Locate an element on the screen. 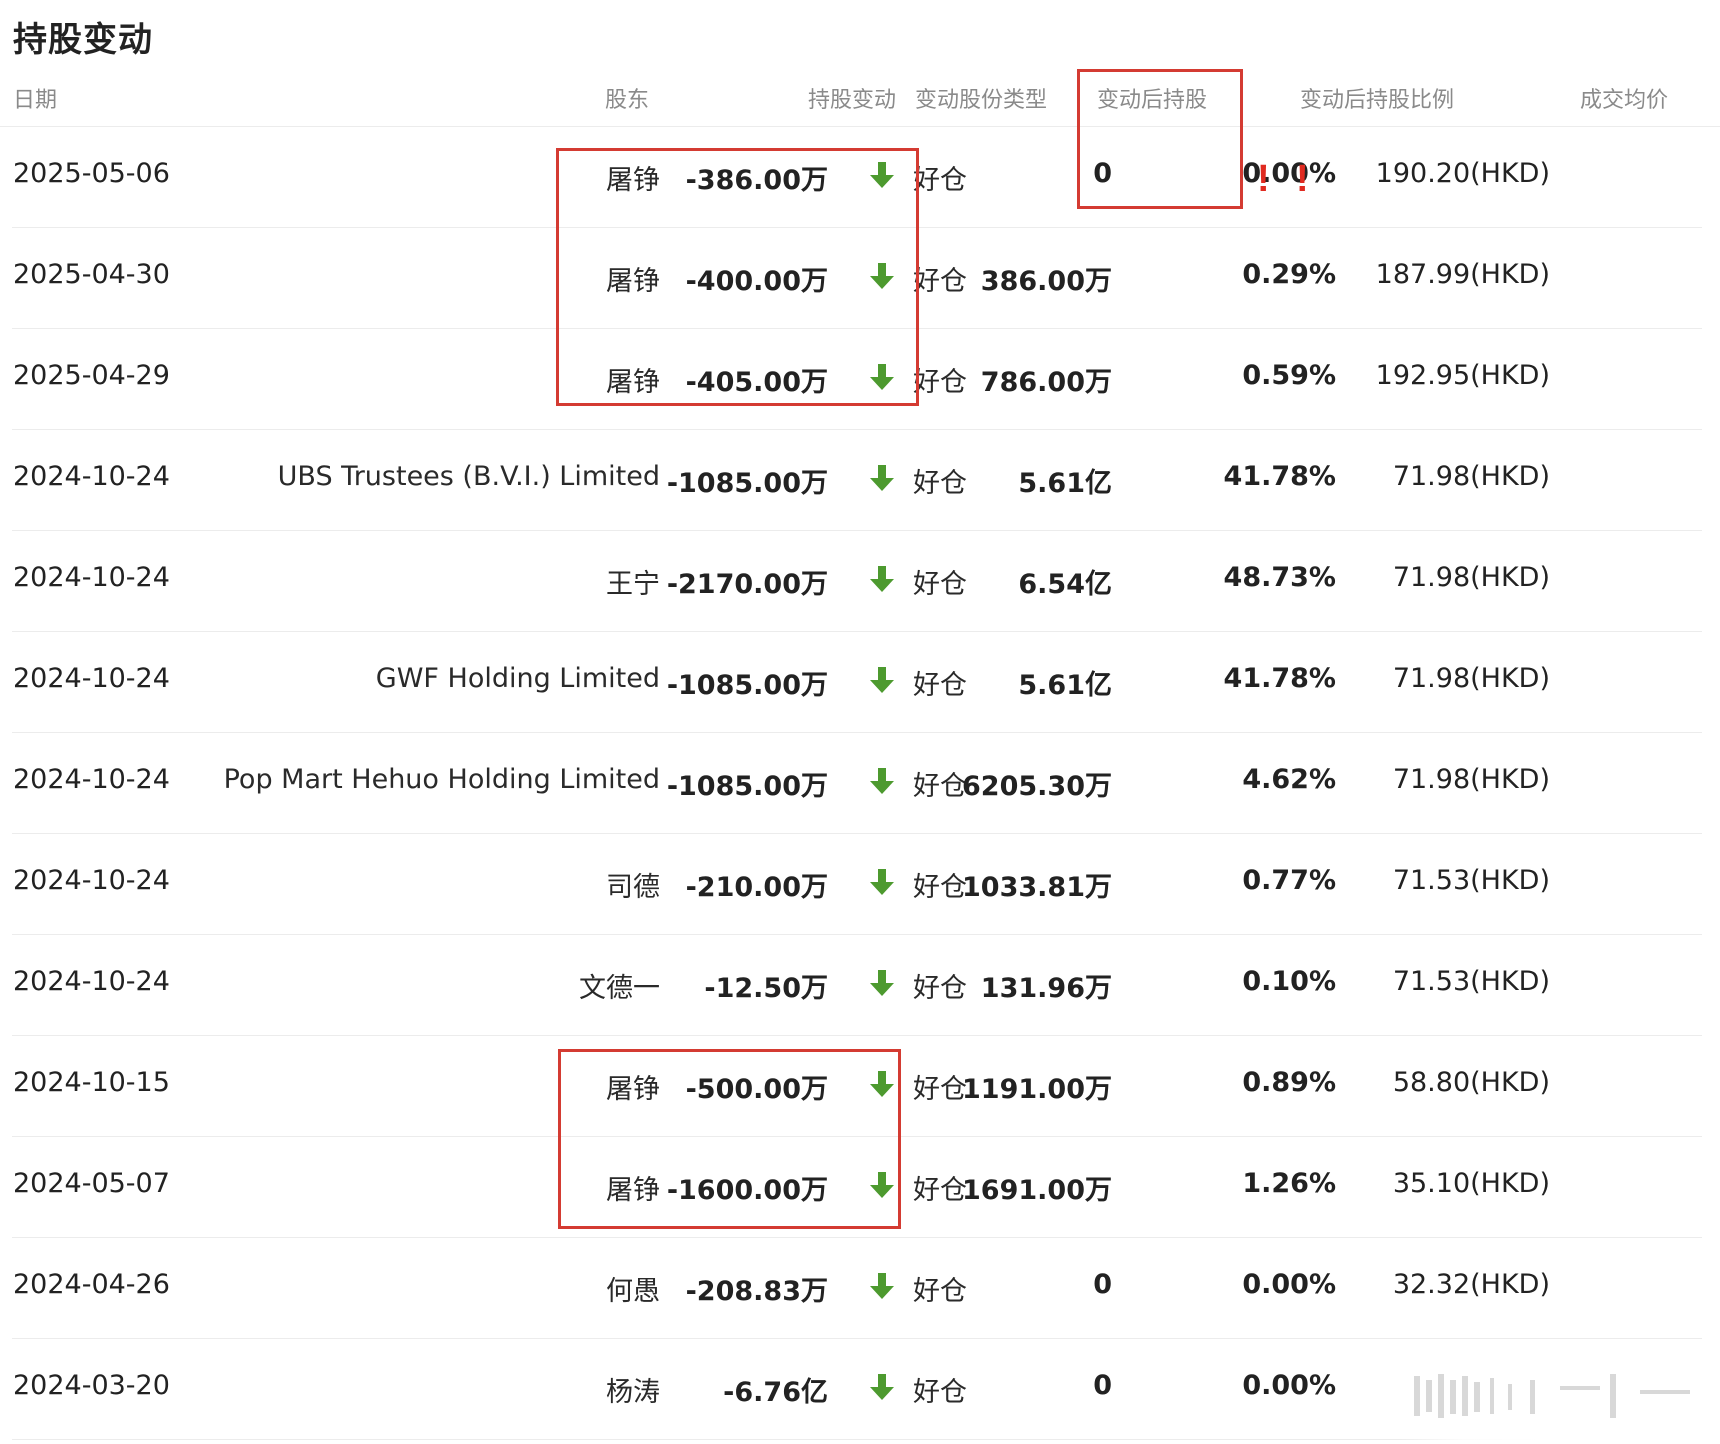  highlight-box-holder-2024 is located at coordinates (729, 1139).